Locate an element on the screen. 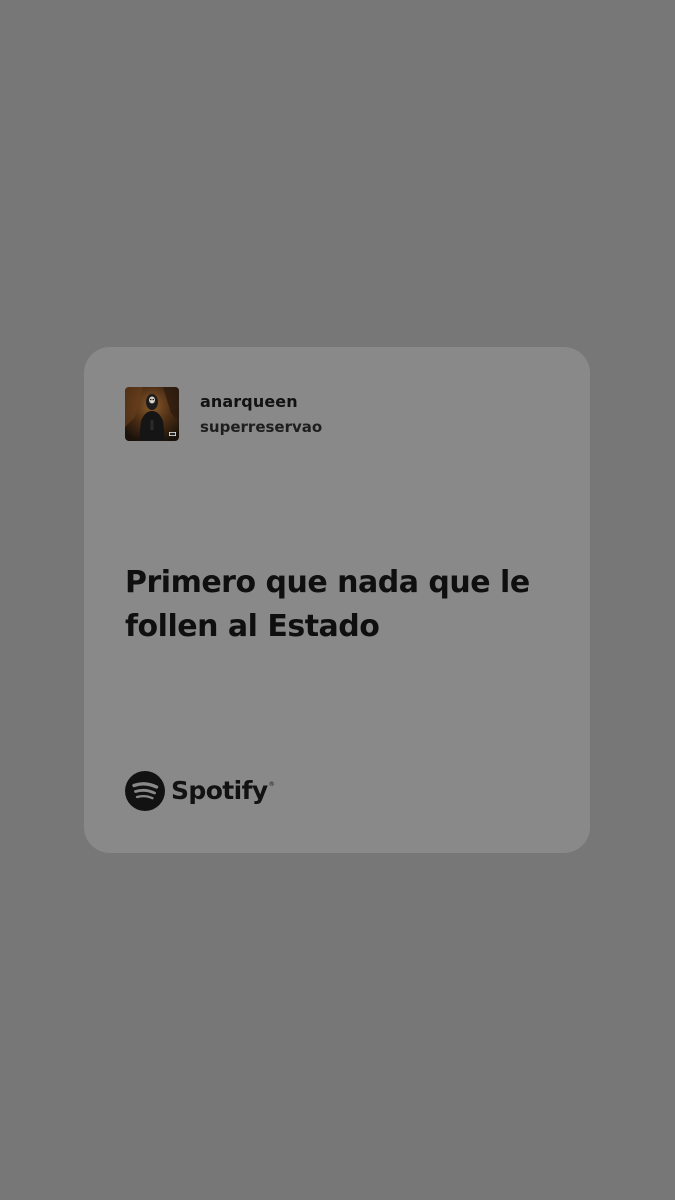 The image size is (675, 1200). album-art is located at coordinates (152, 414).